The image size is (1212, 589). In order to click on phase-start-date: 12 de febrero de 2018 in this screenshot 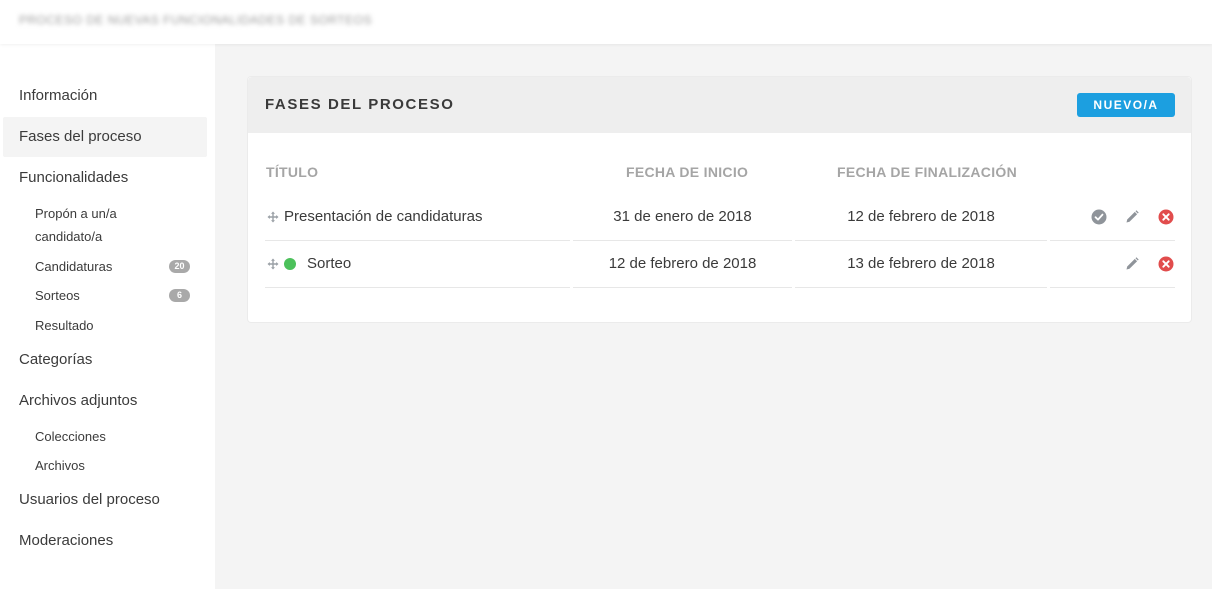, I will do `click(682, 263)`.